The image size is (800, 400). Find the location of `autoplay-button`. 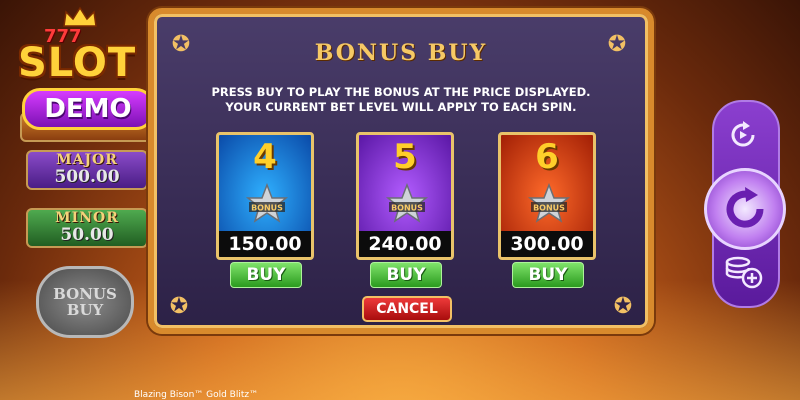

autoplay-button is located at coordinates (743, 135).